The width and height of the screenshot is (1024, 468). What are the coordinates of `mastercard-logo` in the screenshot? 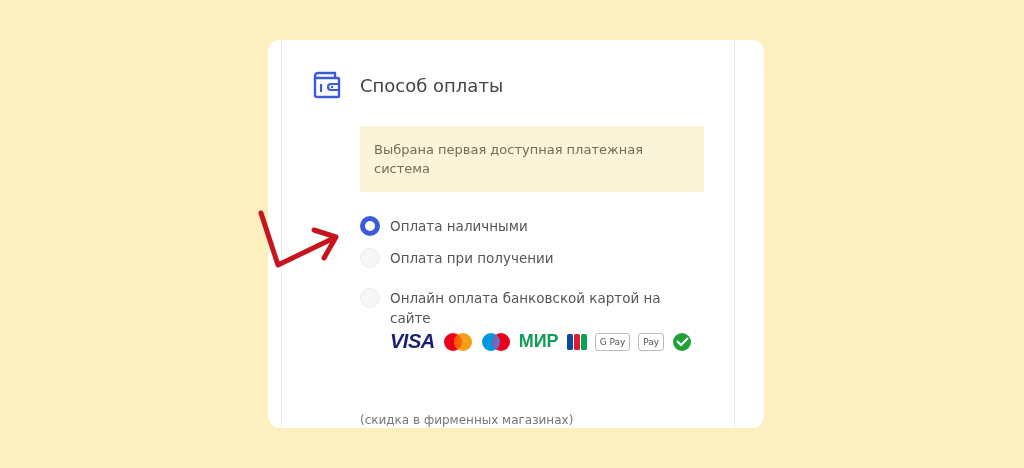 It's located at (457, 341).